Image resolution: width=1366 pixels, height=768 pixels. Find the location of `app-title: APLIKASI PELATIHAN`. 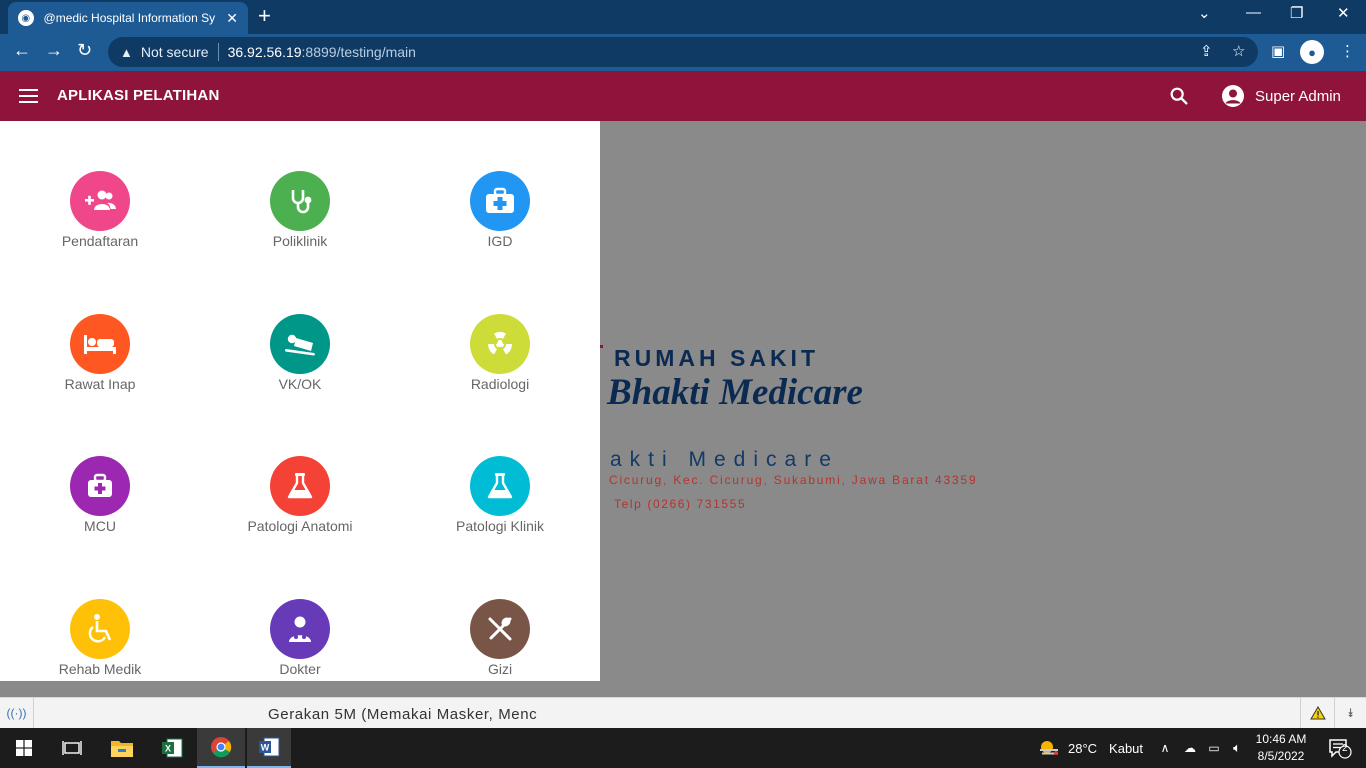

app-title: APLIKASI PELATIHAN is located at coordinates (138, 95).